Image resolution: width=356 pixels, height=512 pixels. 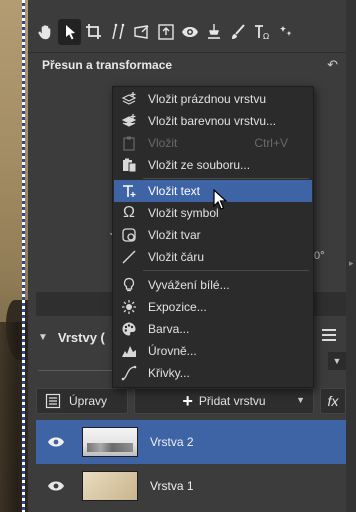 What do you see at coordinates (69, 32) in the screenshot?
I see `pointer-icon` at bounding box center [69, 32].